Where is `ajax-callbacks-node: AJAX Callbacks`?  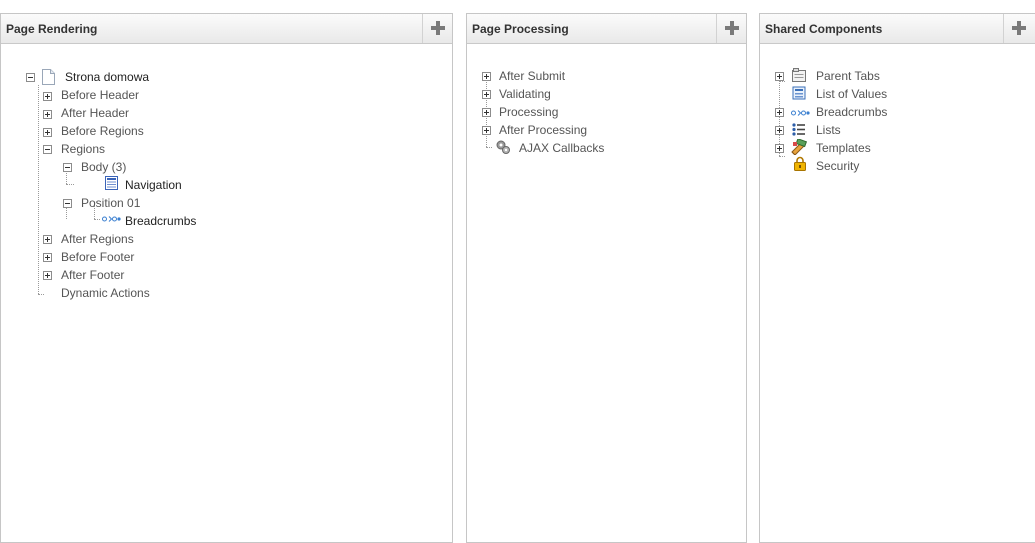
ajax-callbacks-node: AJAX Callbacks is located at coordinates (561, 148).